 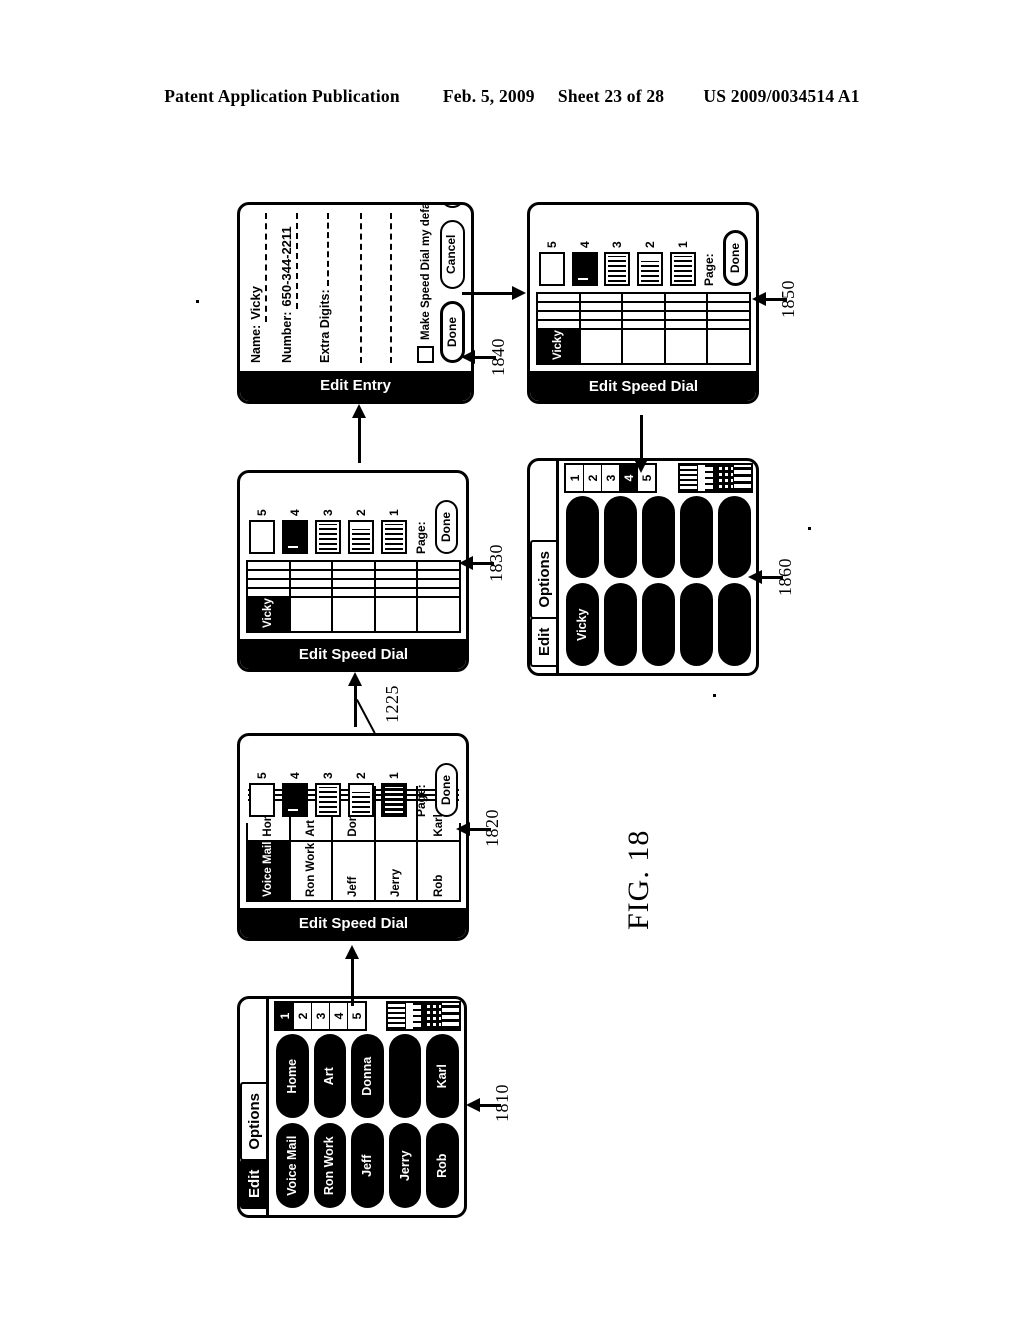 What do you see at coordinates (257, 267) in the screenshot?
I see `field-name-input: Vicky` at bounding box center [257, 267].